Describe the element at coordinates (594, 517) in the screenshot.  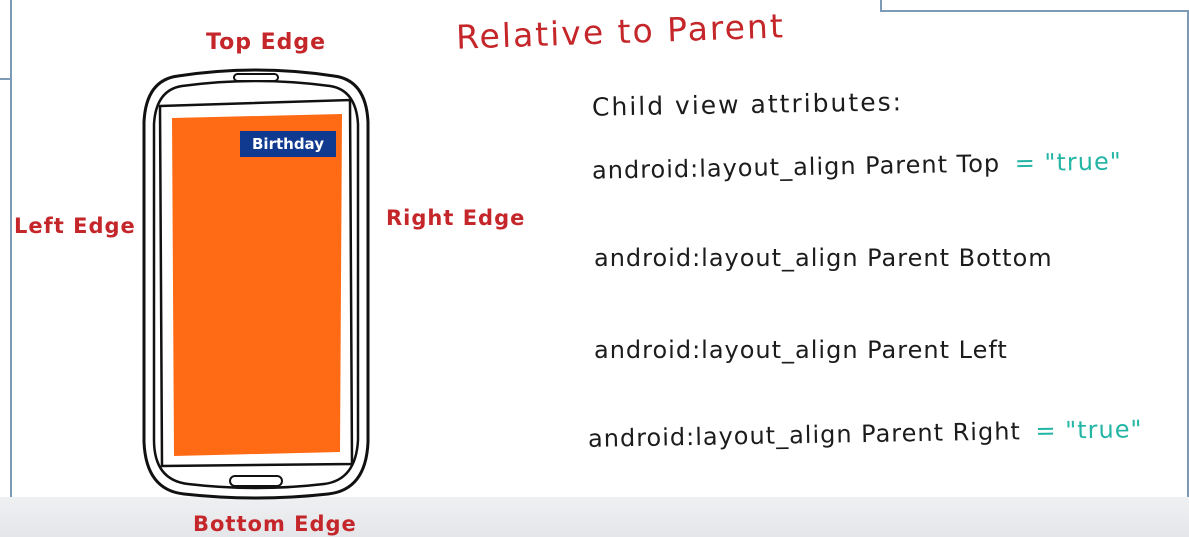
I see `bottom-band` at that location.